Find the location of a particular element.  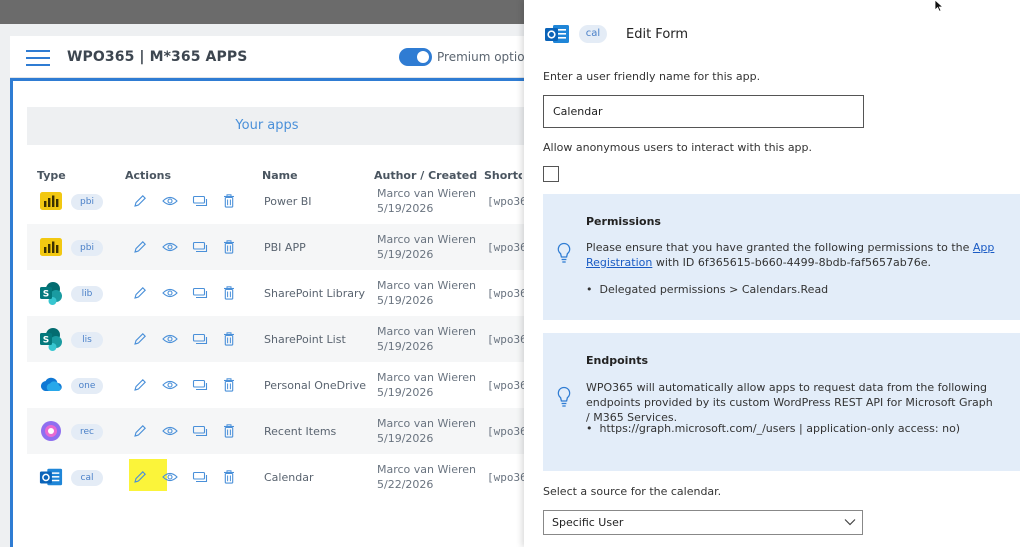

app-type-badge: lib is located at coordinates (87, 294).